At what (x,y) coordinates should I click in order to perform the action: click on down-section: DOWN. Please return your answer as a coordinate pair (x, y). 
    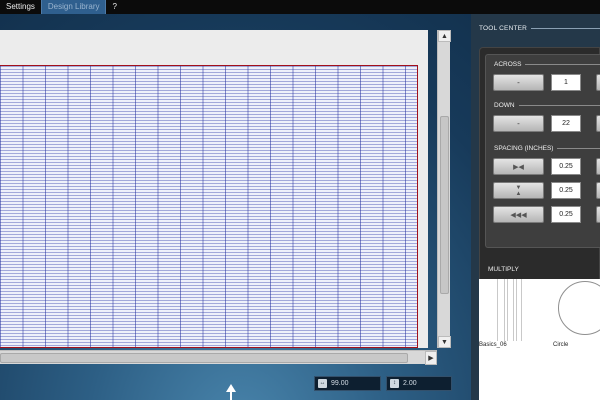
    Looking at the image, I should click on (547, 105).